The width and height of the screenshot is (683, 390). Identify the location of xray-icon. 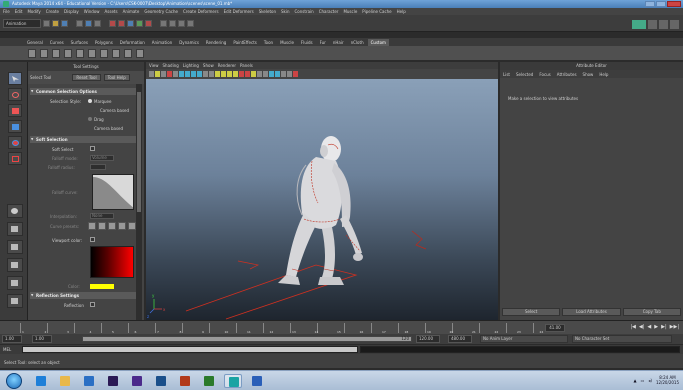
(283, 74).